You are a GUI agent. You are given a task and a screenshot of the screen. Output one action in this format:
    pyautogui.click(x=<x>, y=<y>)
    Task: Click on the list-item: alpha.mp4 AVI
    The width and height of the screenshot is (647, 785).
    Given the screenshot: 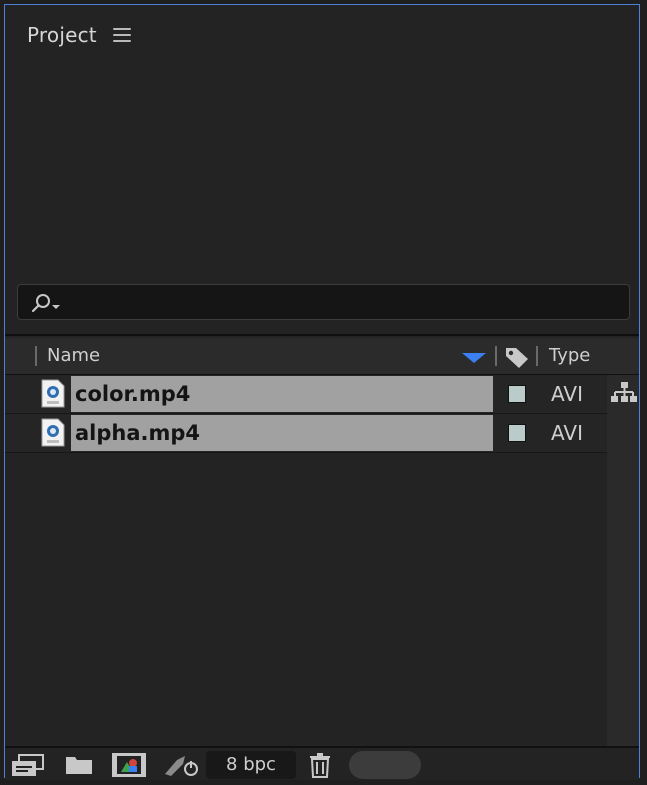 What is the action you would take?
    pyautogui.click(x=306, y=433)
    